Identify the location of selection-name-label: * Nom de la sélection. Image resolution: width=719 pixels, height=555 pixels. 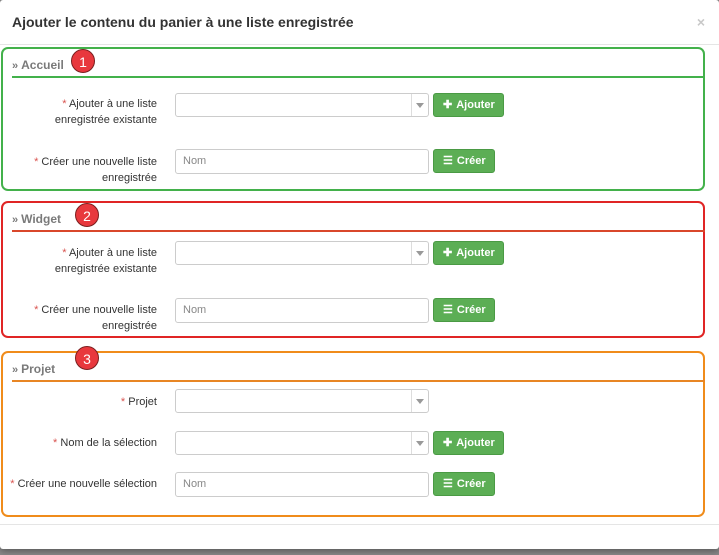
(88, 443).